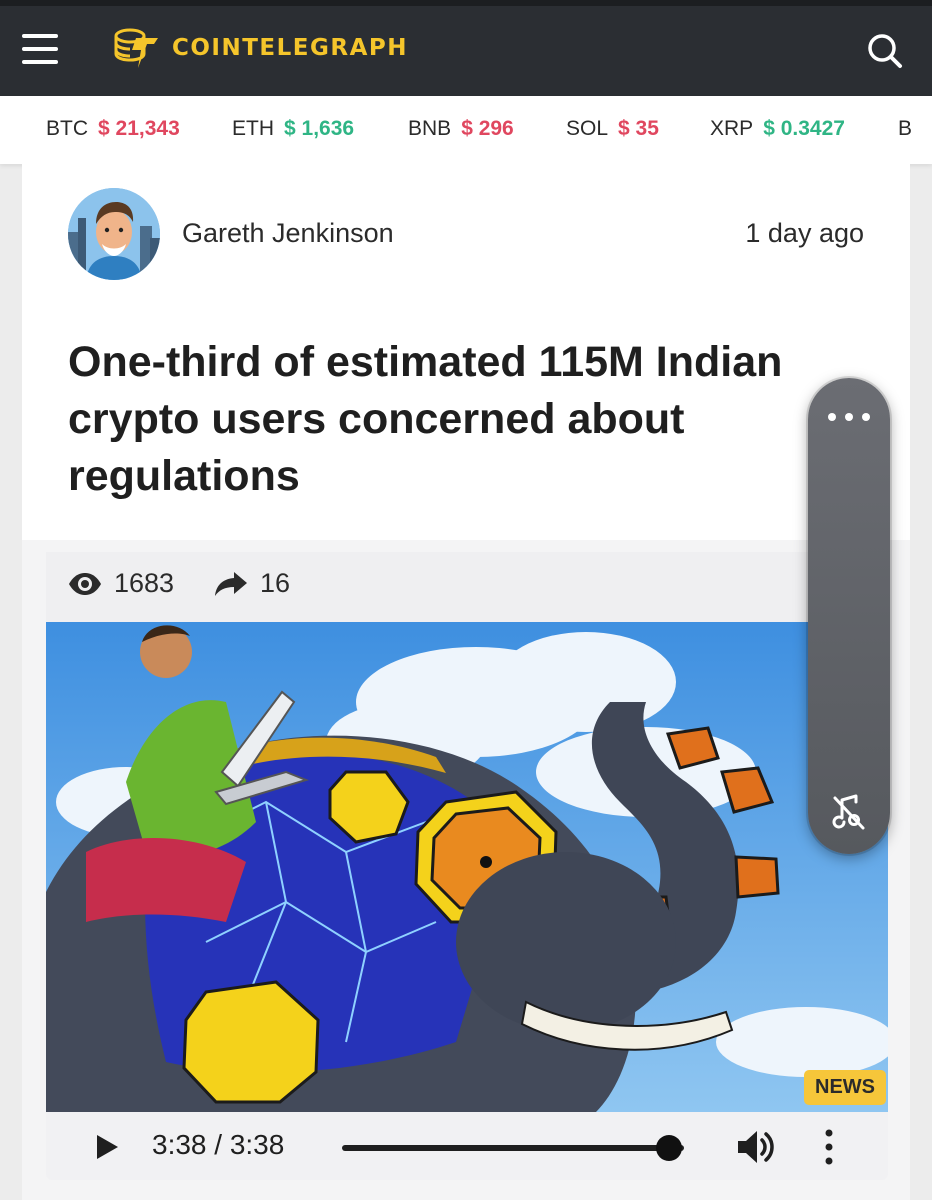 The height and width of the screenshot is (1200, 932). I want to click on ticker-item-sol: SOL $ 35, so click(612, 130).